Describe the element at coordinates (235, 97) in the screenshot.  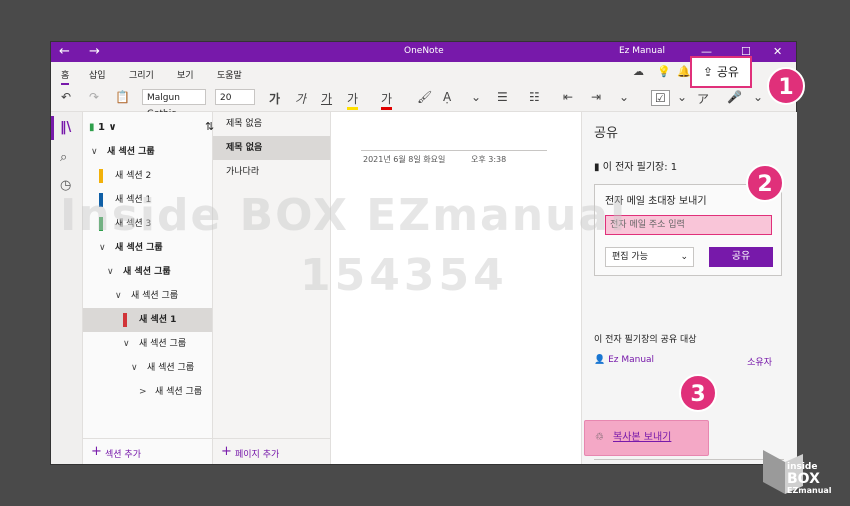
I see `font-size-input: 20` at that location.